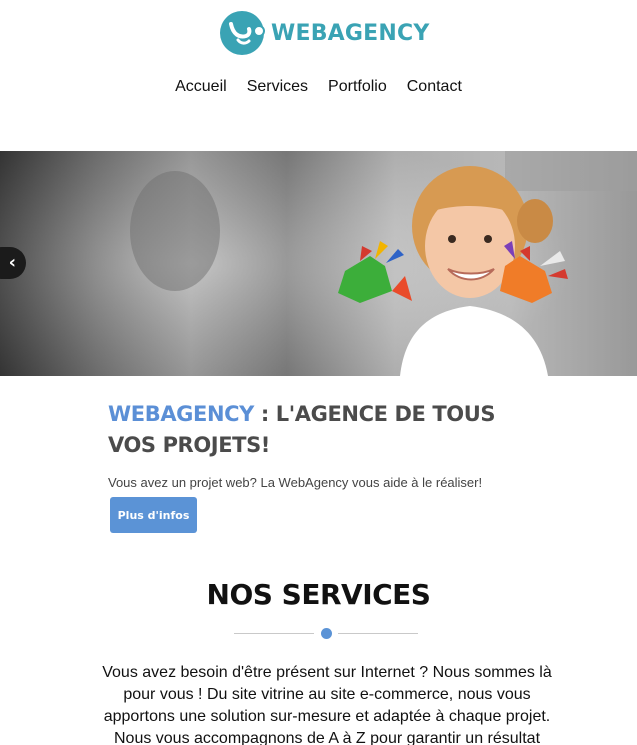  I want to click on logo-text: WEBAGENCY, so click(350, 33).